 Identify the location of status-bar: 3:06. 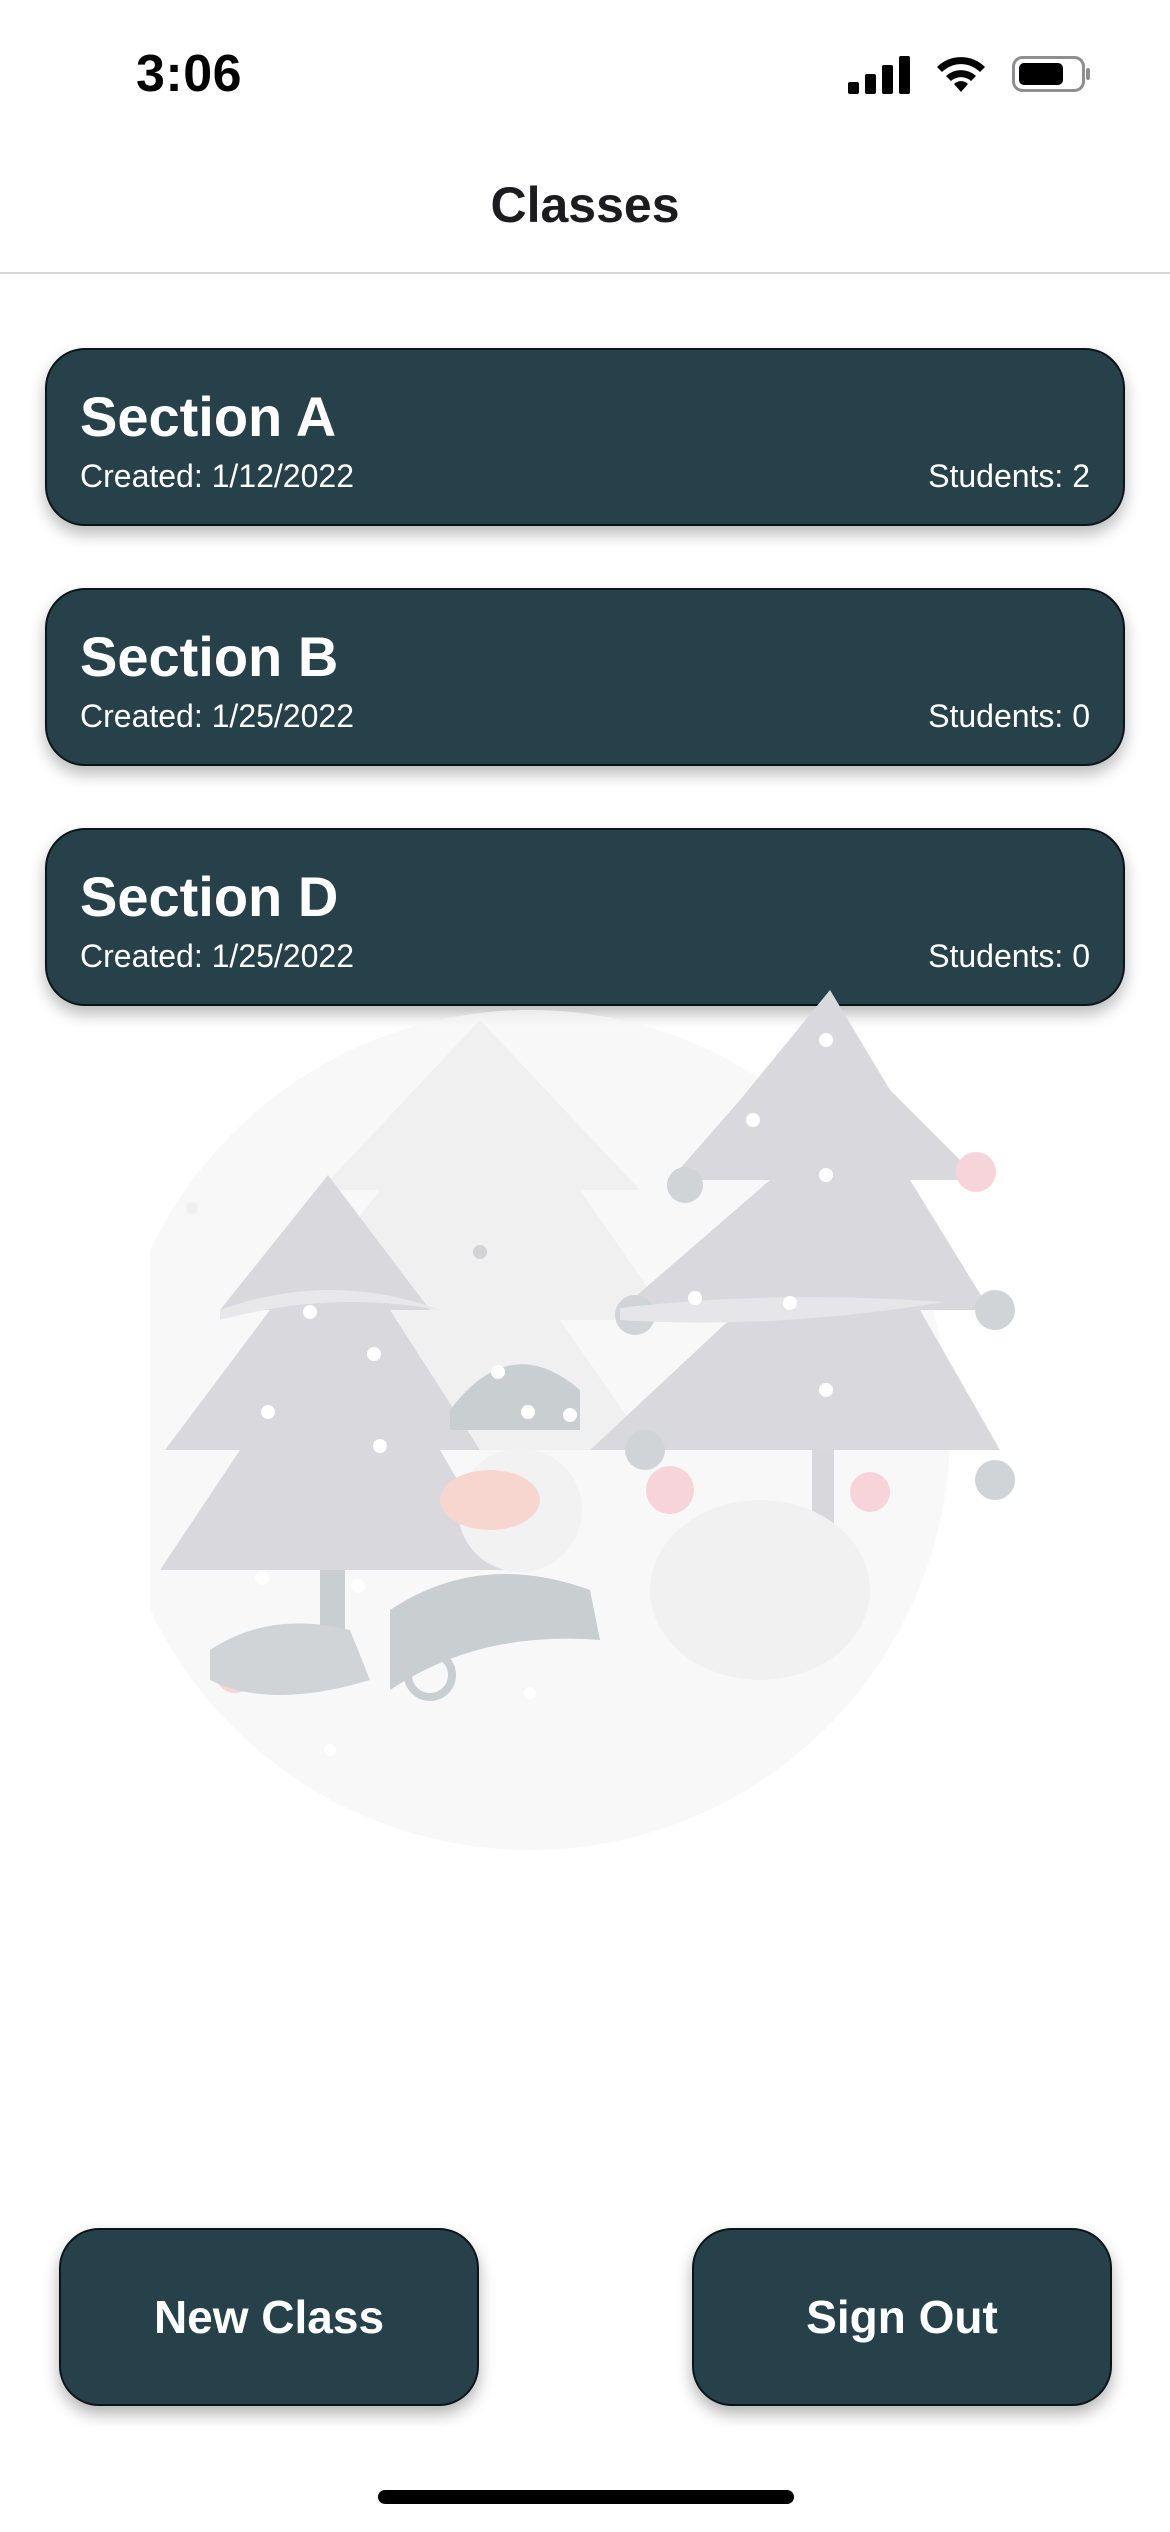
(585, 75).